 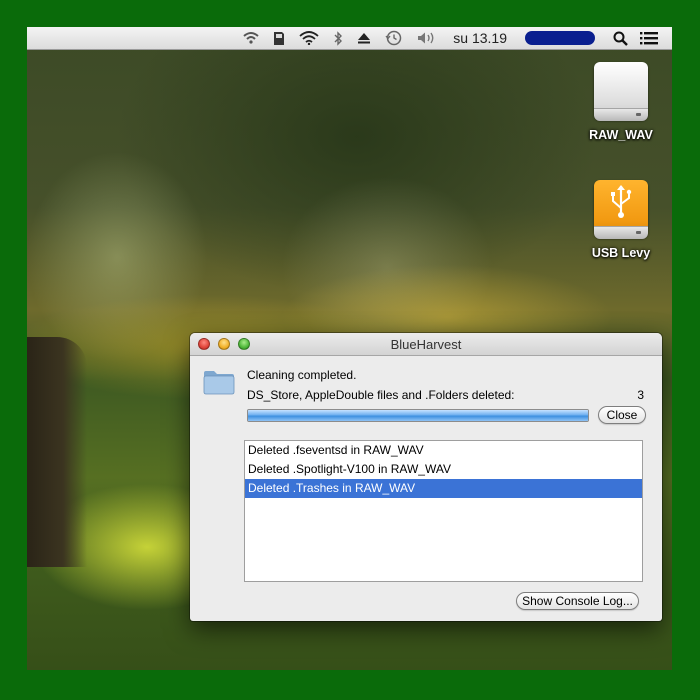 I want to click on desktop-item-usb-levy: USB Levy, so click(x=621, y=219).